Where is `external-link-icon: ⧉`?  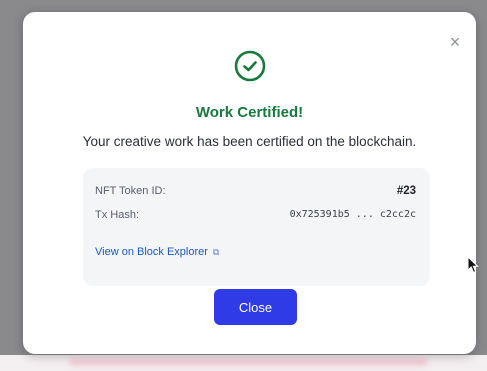 external-link-icon: ⧉ is located at coordinates (216, 252).